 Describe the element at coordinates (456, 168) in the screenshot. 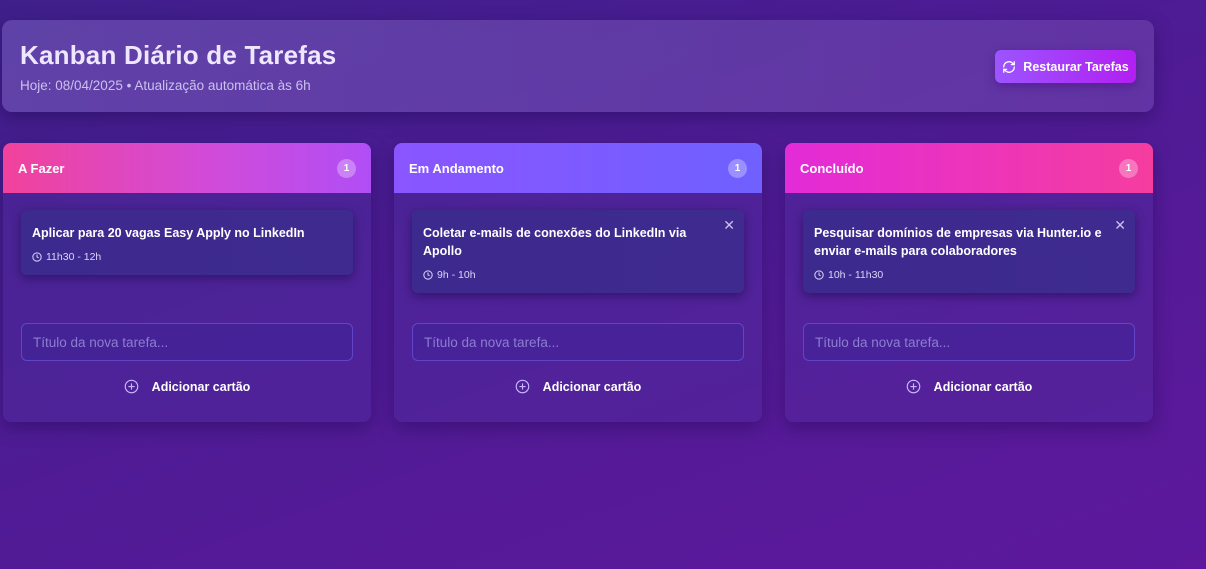

I see `column-title: Em Andamento` at that location.